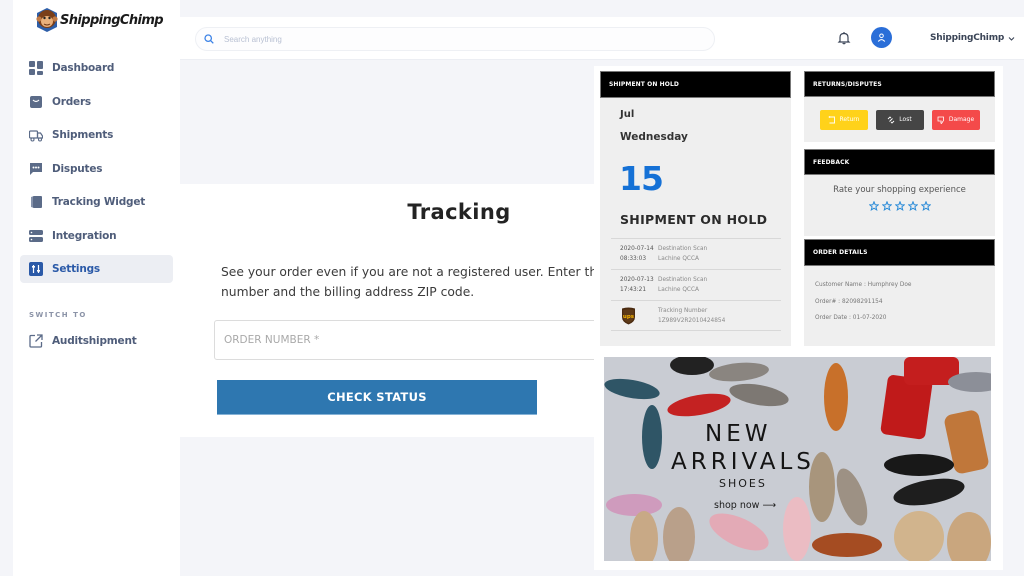 Image resolution: width=1024 pixels, height=576 pixels. What do you see at coordinates (743, 462) in the screenshot?
I see `banner-title-line2: ARRIVALS` at bounding box center [743, 462].